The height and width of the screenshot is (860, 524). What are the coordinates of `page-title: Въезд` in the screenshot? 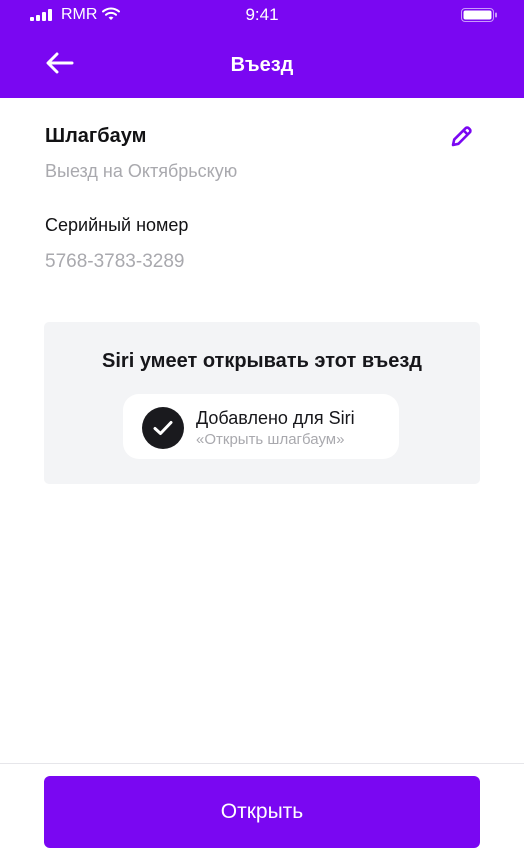 It's located at (262, 65).